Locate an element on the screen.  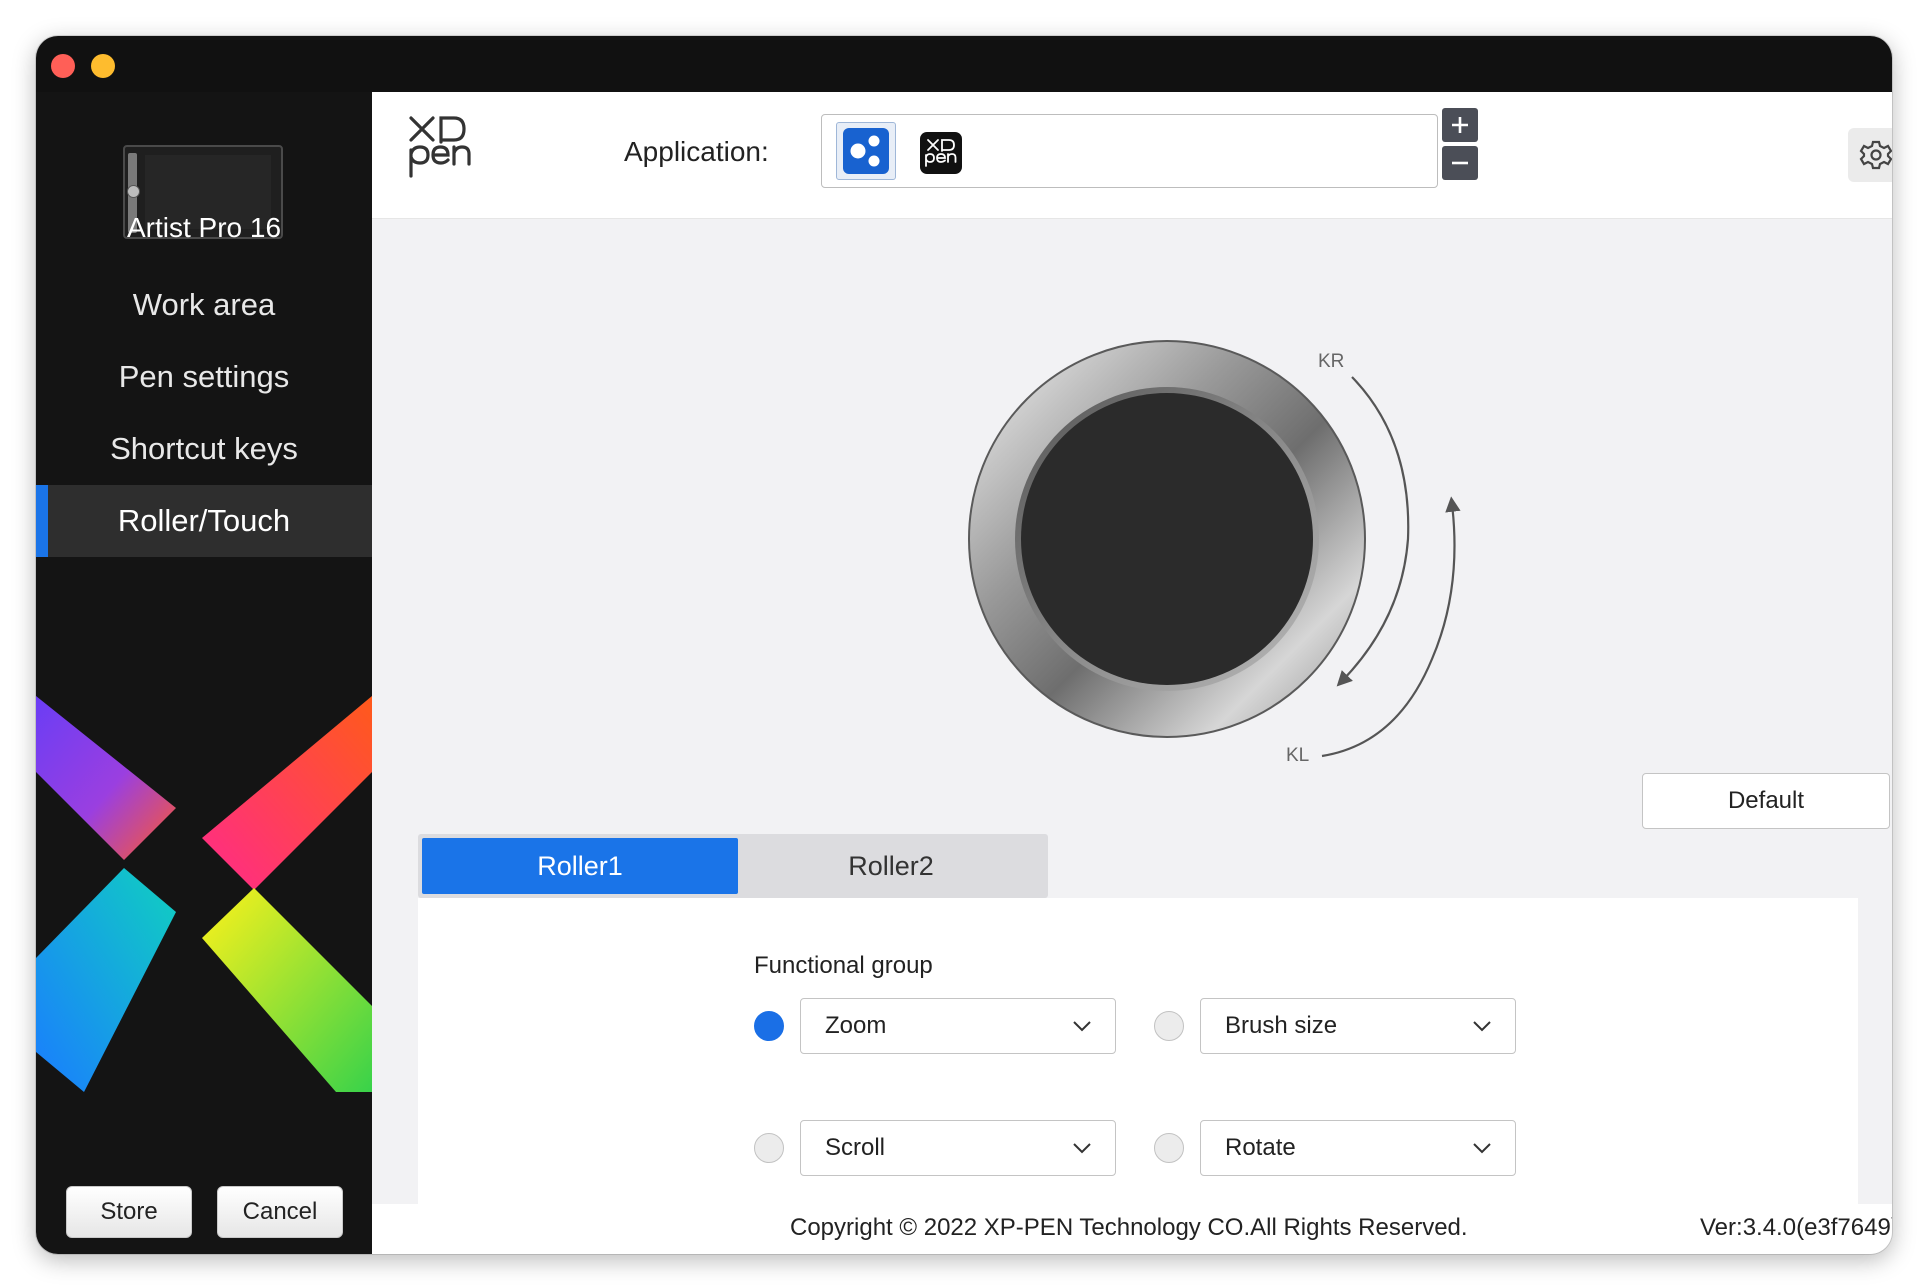
radio-rotate is located at coordinates (1169, 1148).